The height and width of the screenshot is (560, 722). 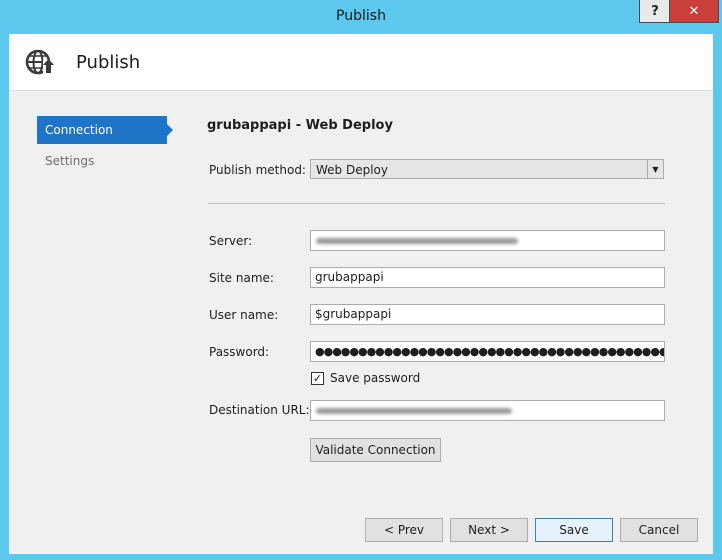 I want to click on destination-url-label: Destination URL:, so click(x=259, y=410).